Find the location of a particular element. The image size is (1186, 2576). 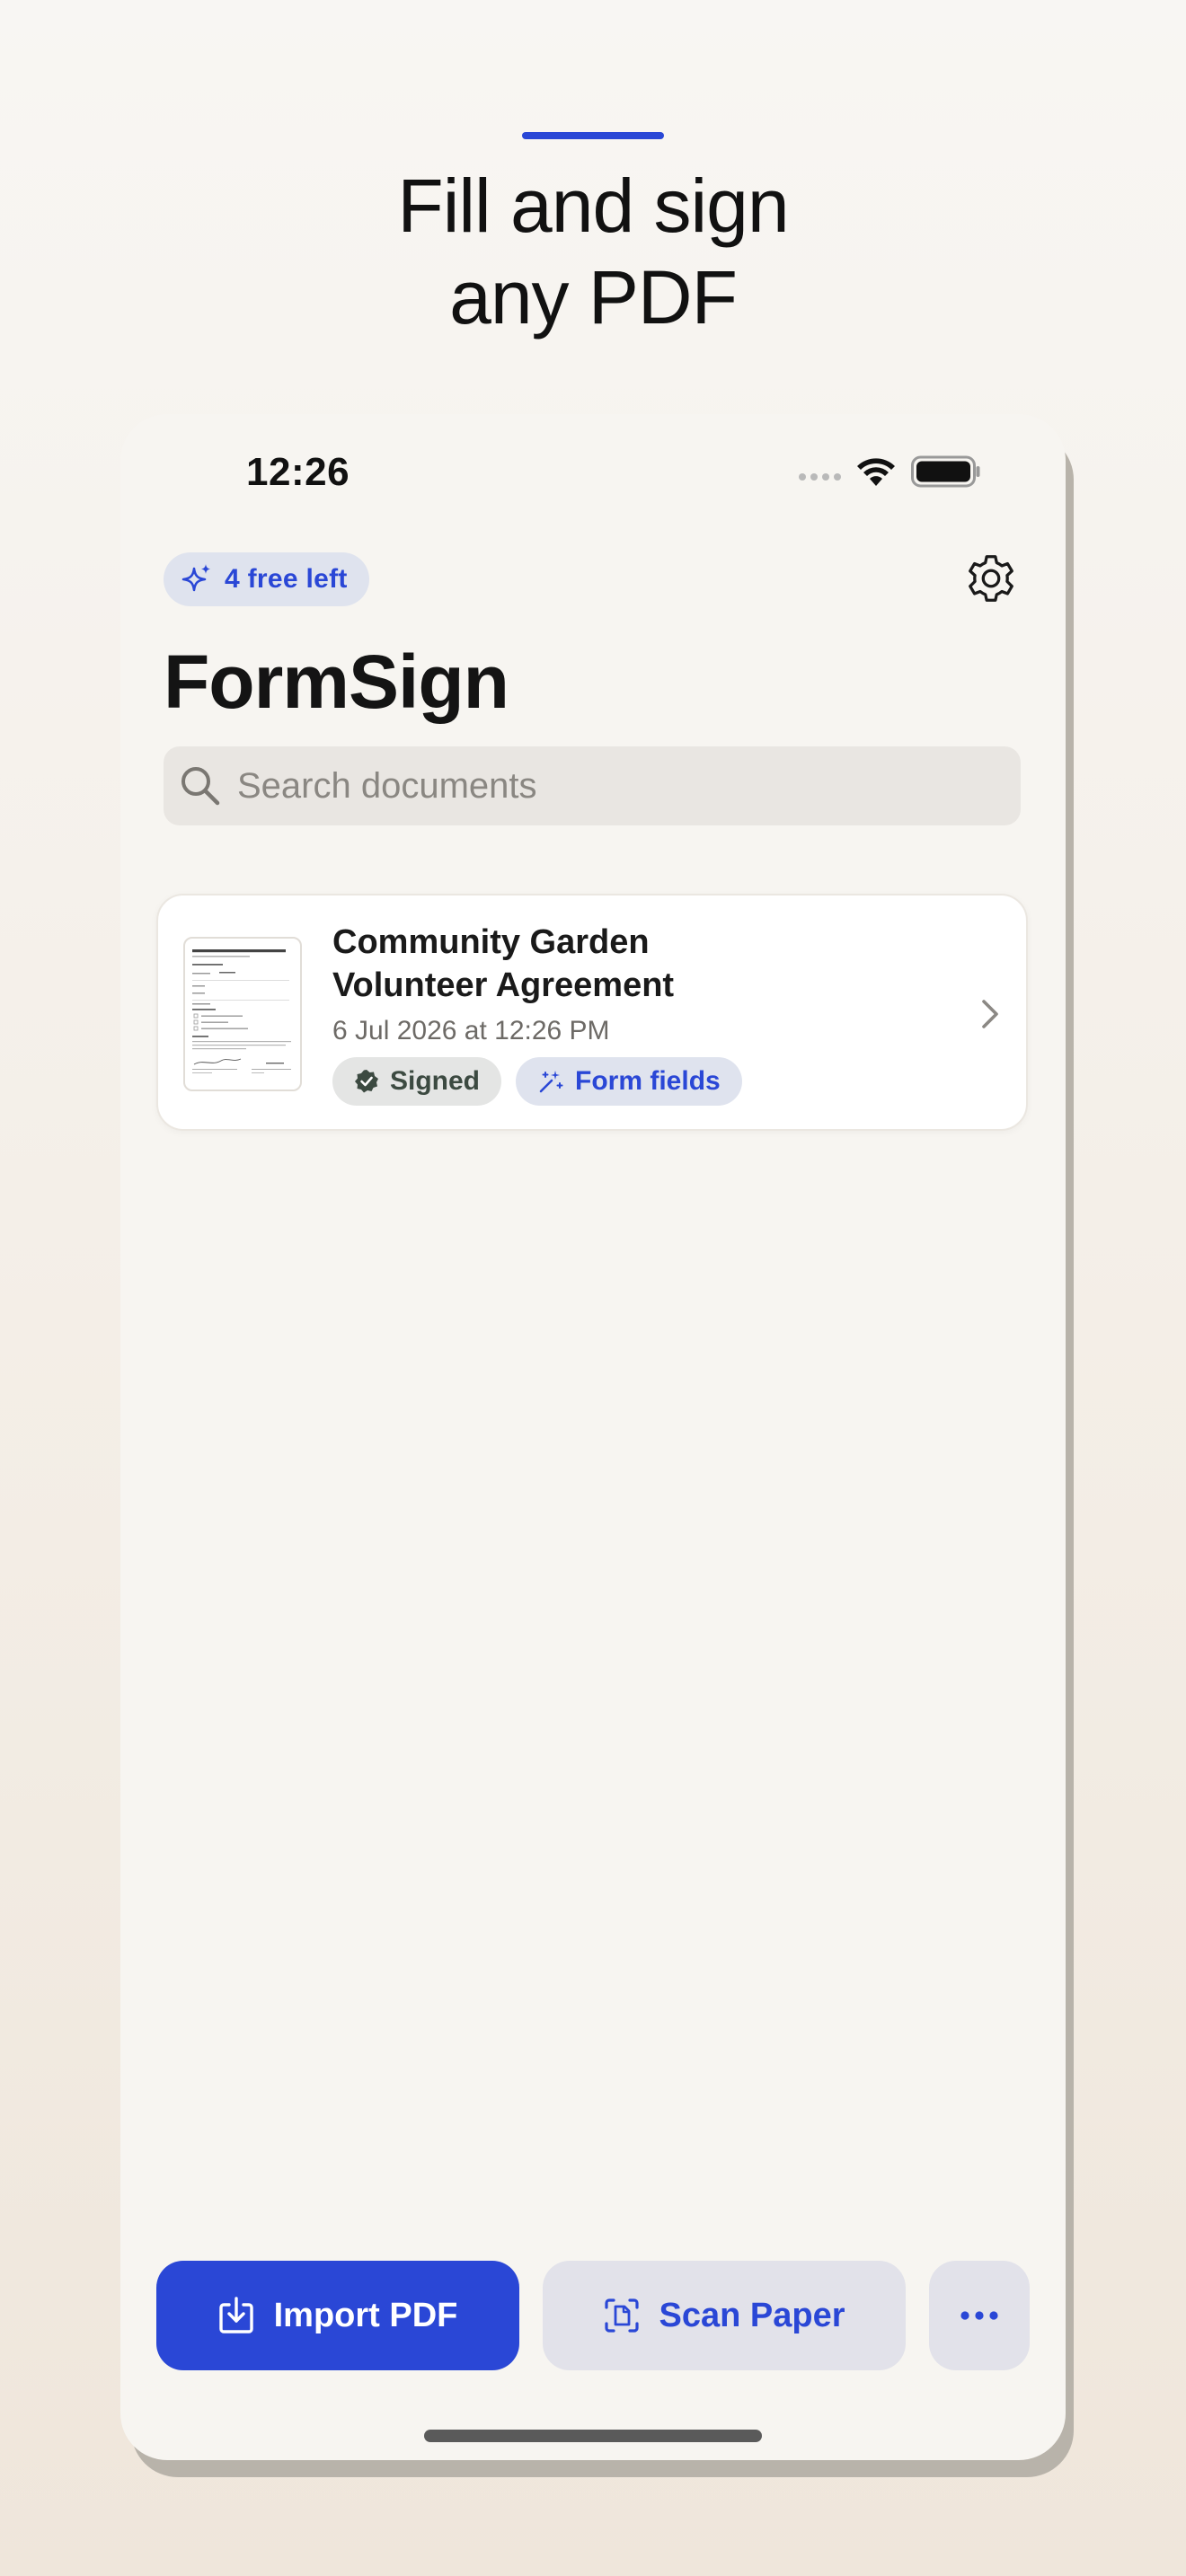

battery-icon is located at coordinates (945, 471).